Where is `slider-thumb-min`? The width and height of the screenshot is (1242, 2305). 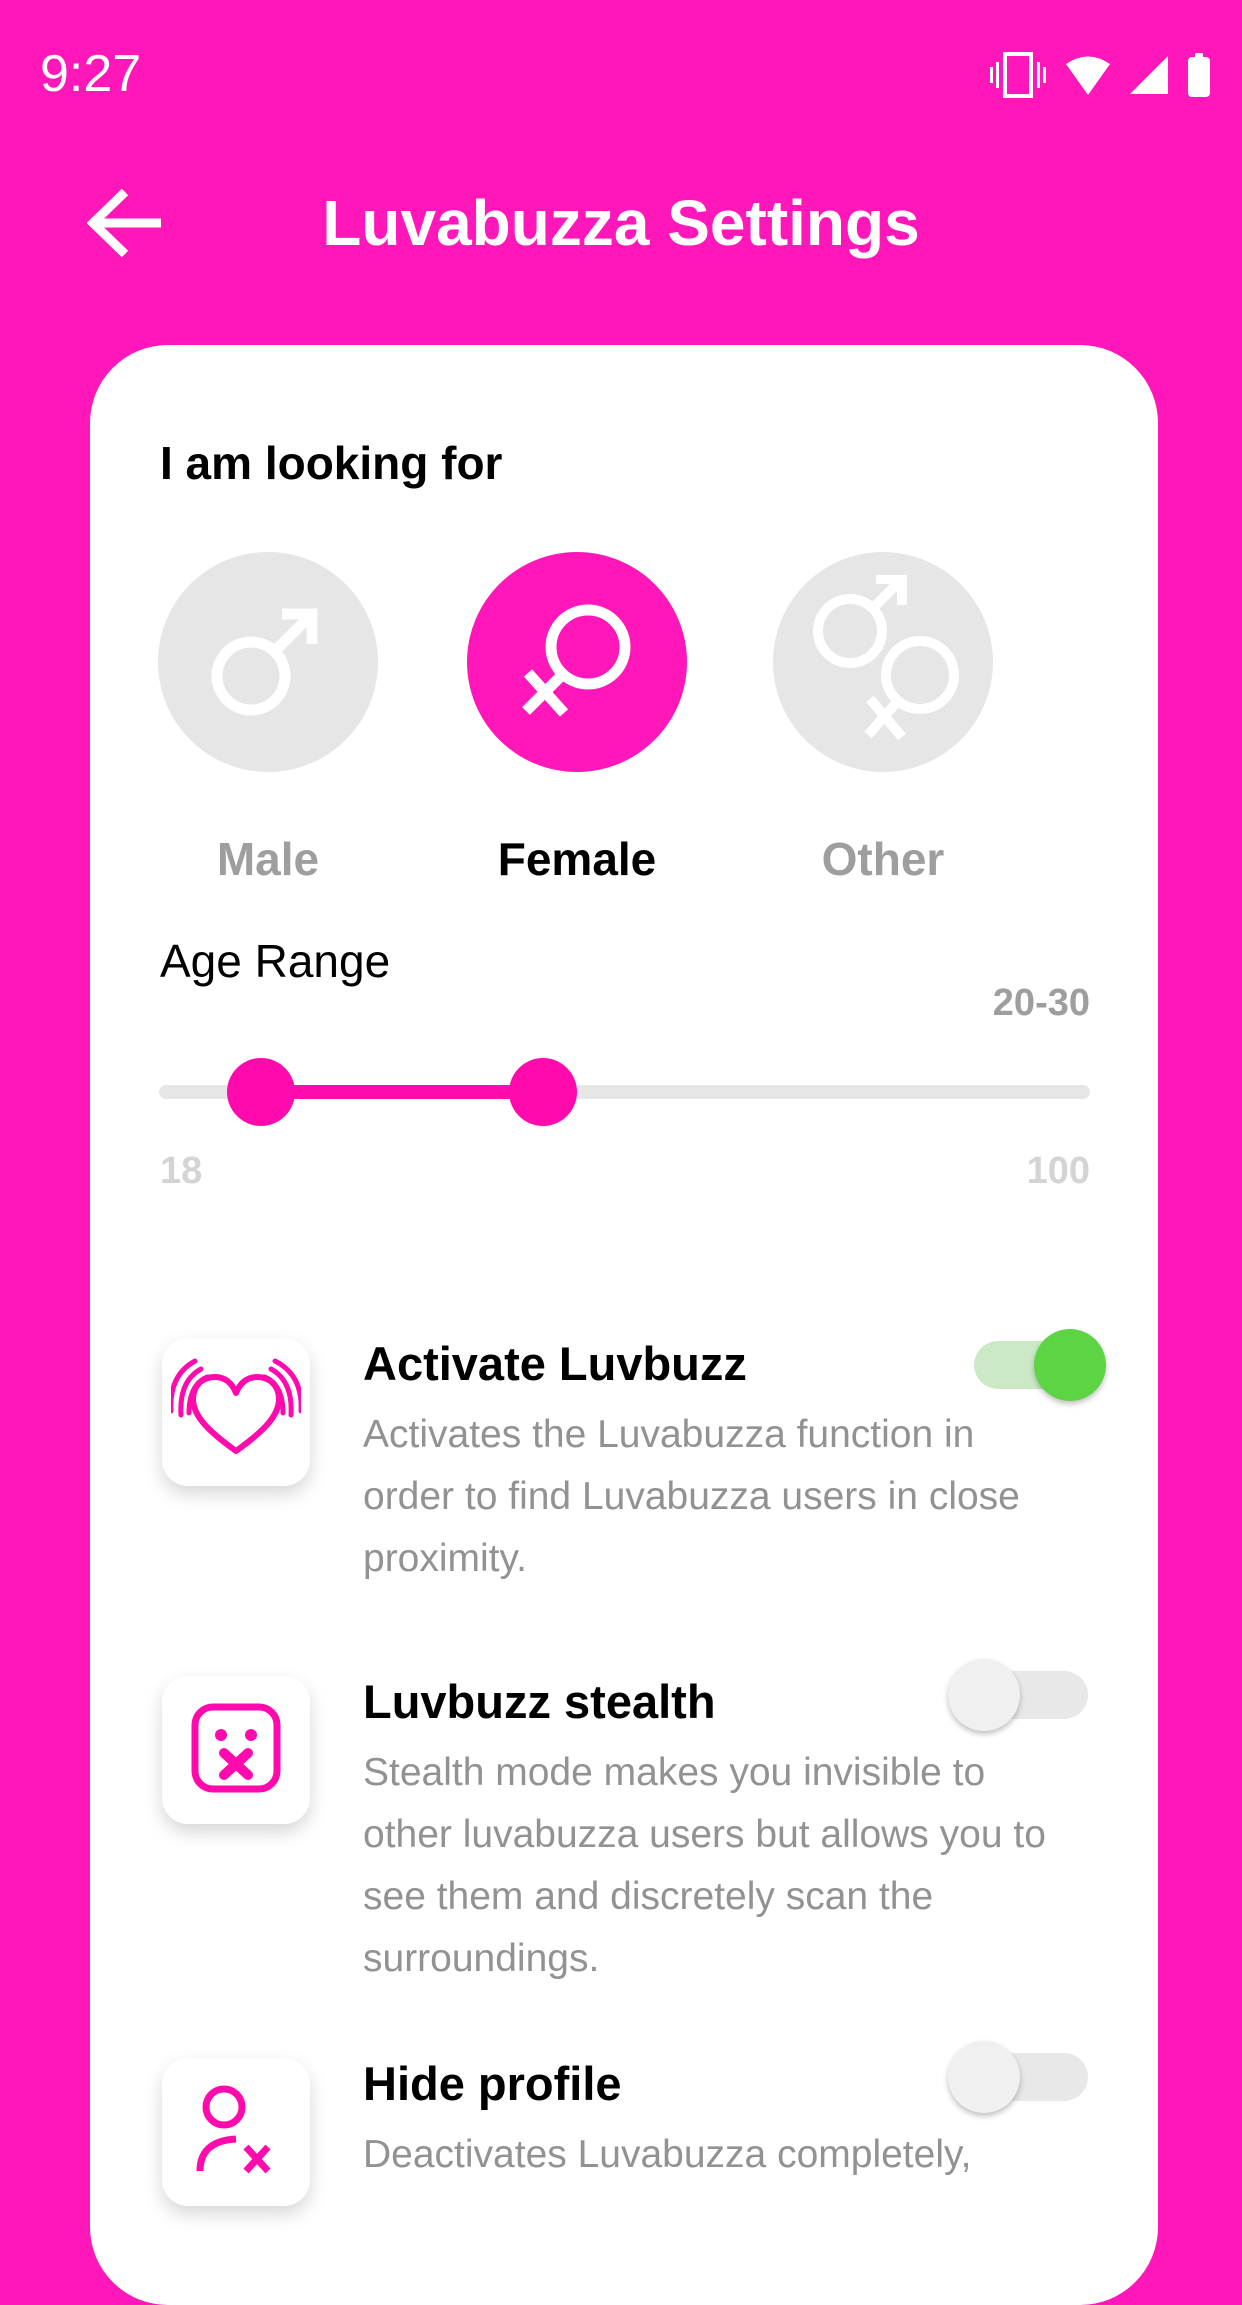 slider-thumb-min is located at coordinates (260, 1092).